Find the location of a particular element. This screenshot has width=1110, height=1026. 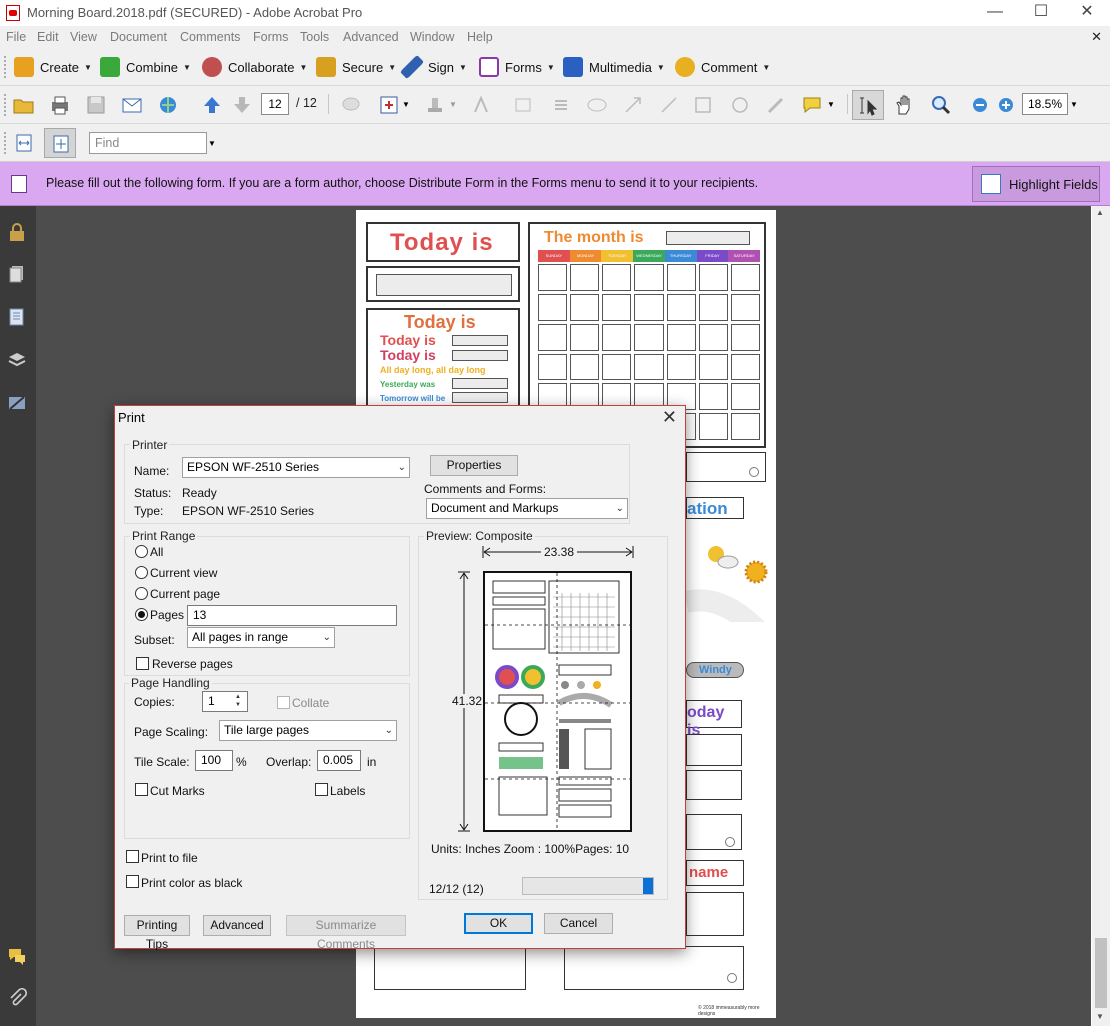

page-scaling-select: Tile large pages ⌄ is located at coordinates (308, 730).